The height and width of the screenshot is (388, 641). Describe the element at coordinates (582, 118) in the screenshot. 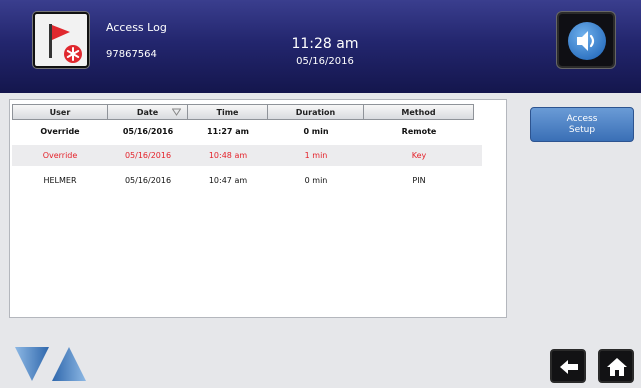

I see `access-setup-label-line1: Access` at that location.